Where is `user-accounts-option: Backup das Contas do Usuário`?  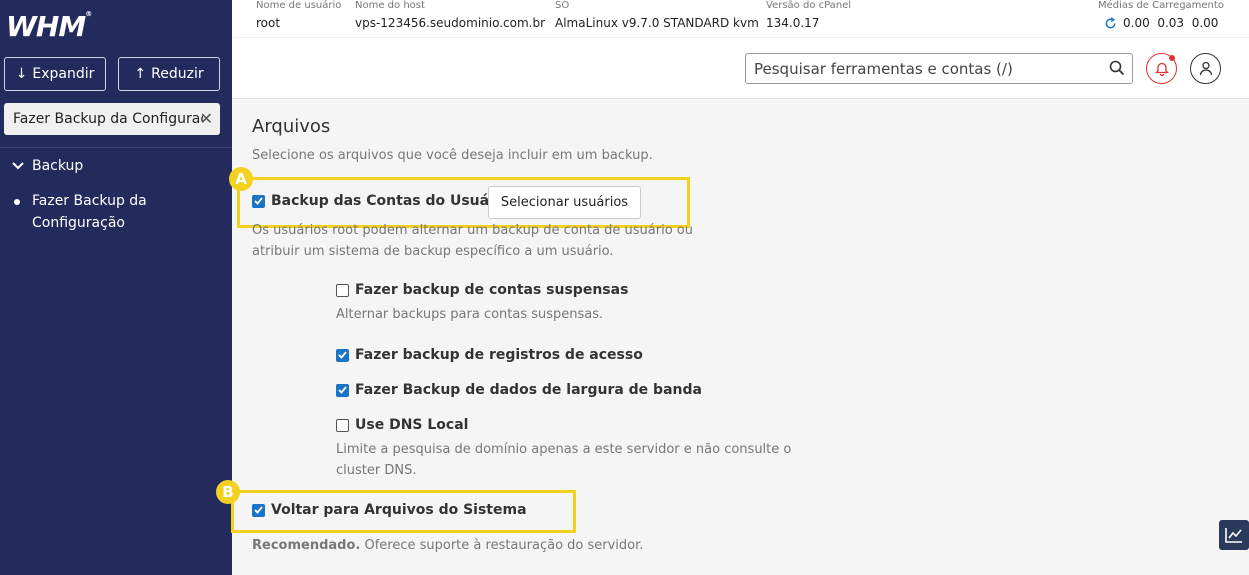 user-accounts-option: Backup das Contas do Usuário is located at coordinates (381, 201).